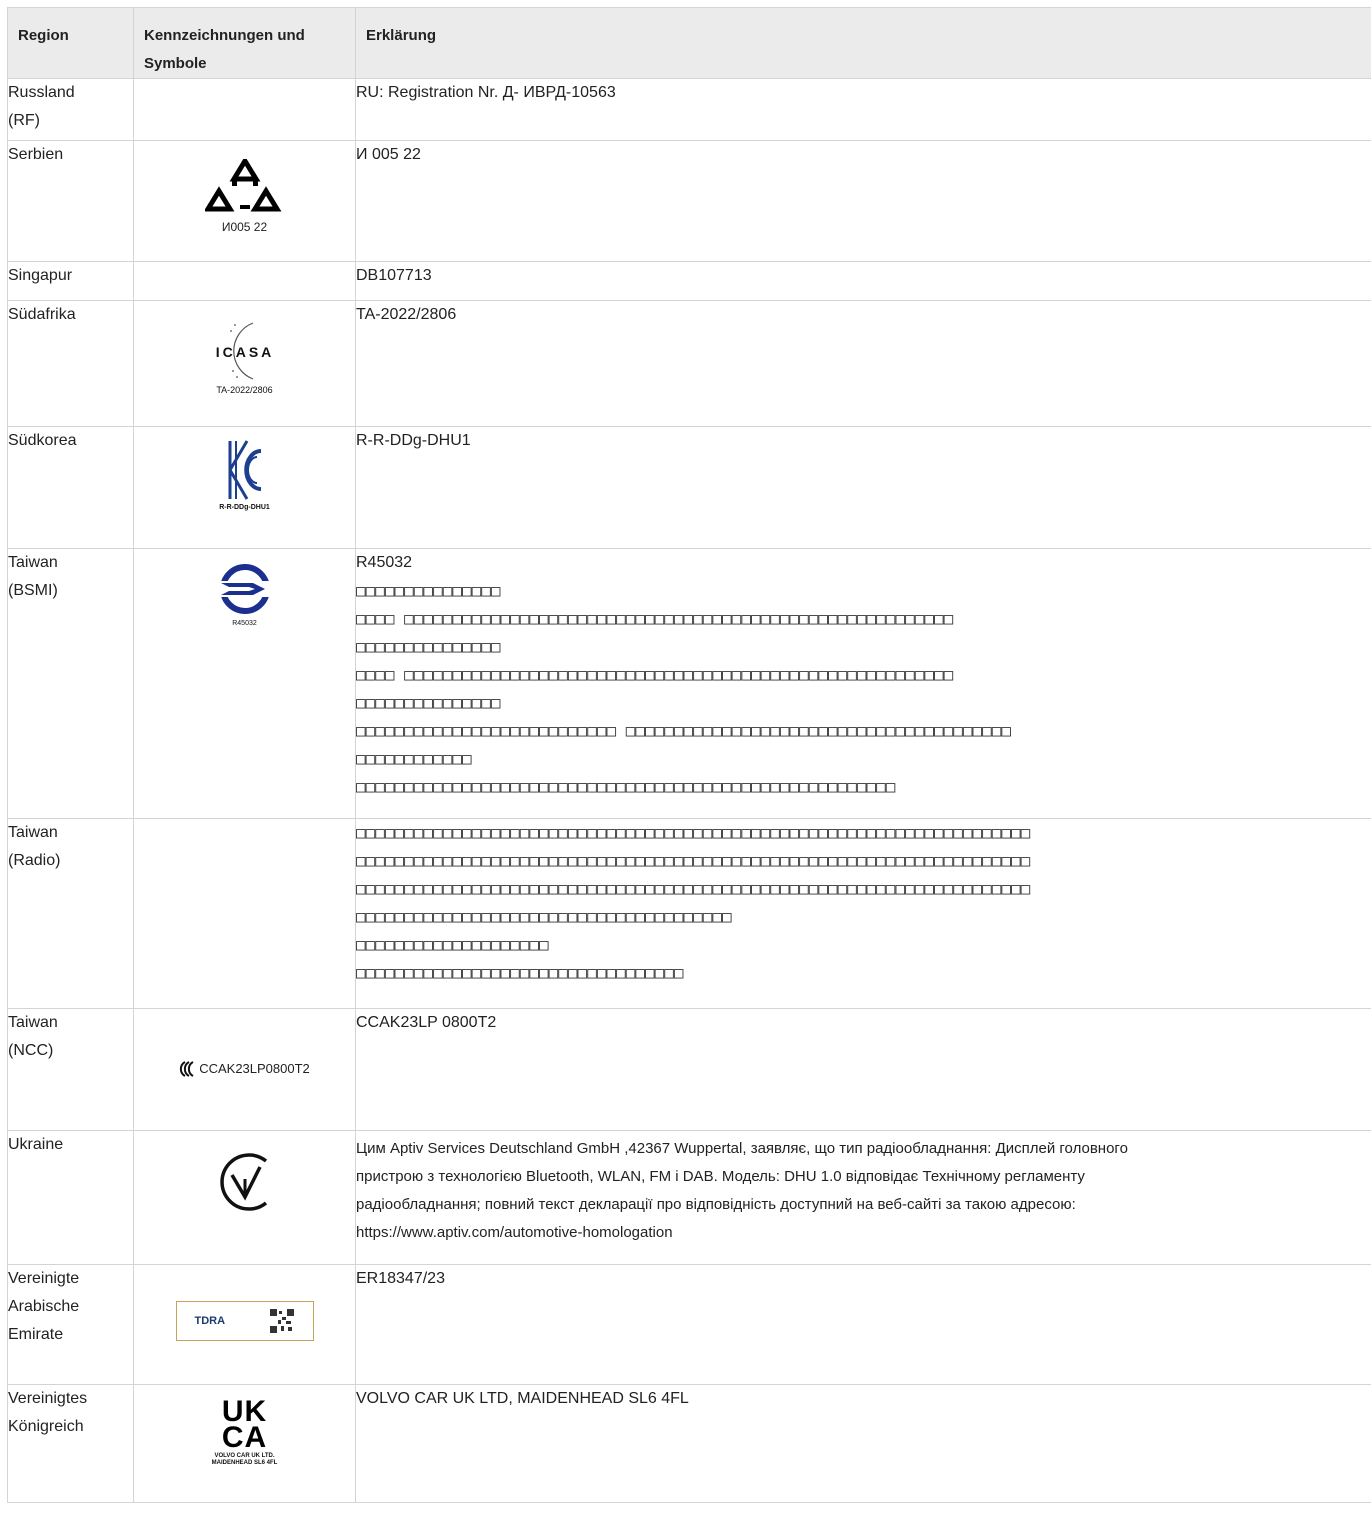  I want to click on serbia-mark-number: И005 22, so click(244, 227).